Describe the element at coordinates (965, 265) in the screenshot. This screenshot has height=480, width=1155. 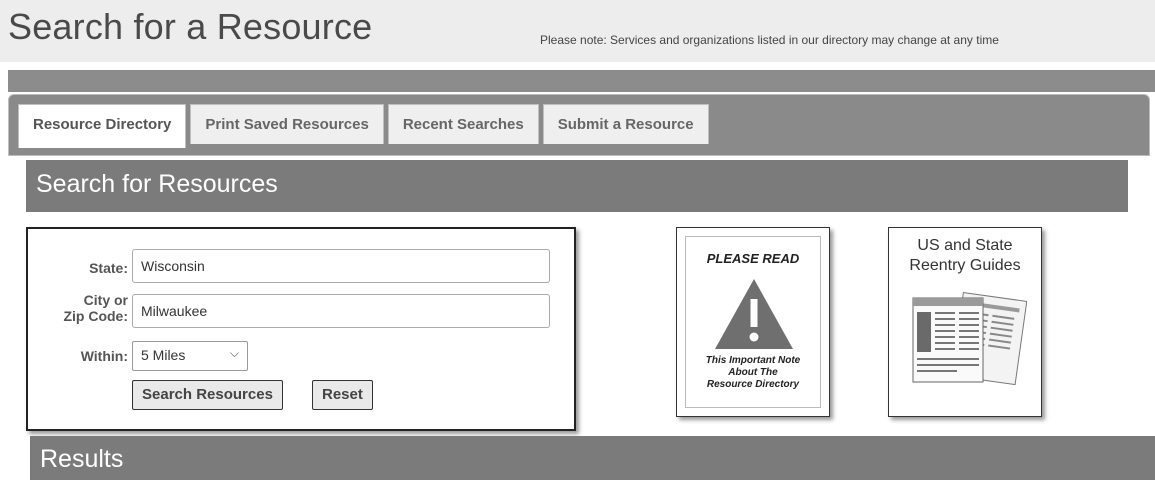
I see `reentry-guides-line2: Reentry Guides` at that location.